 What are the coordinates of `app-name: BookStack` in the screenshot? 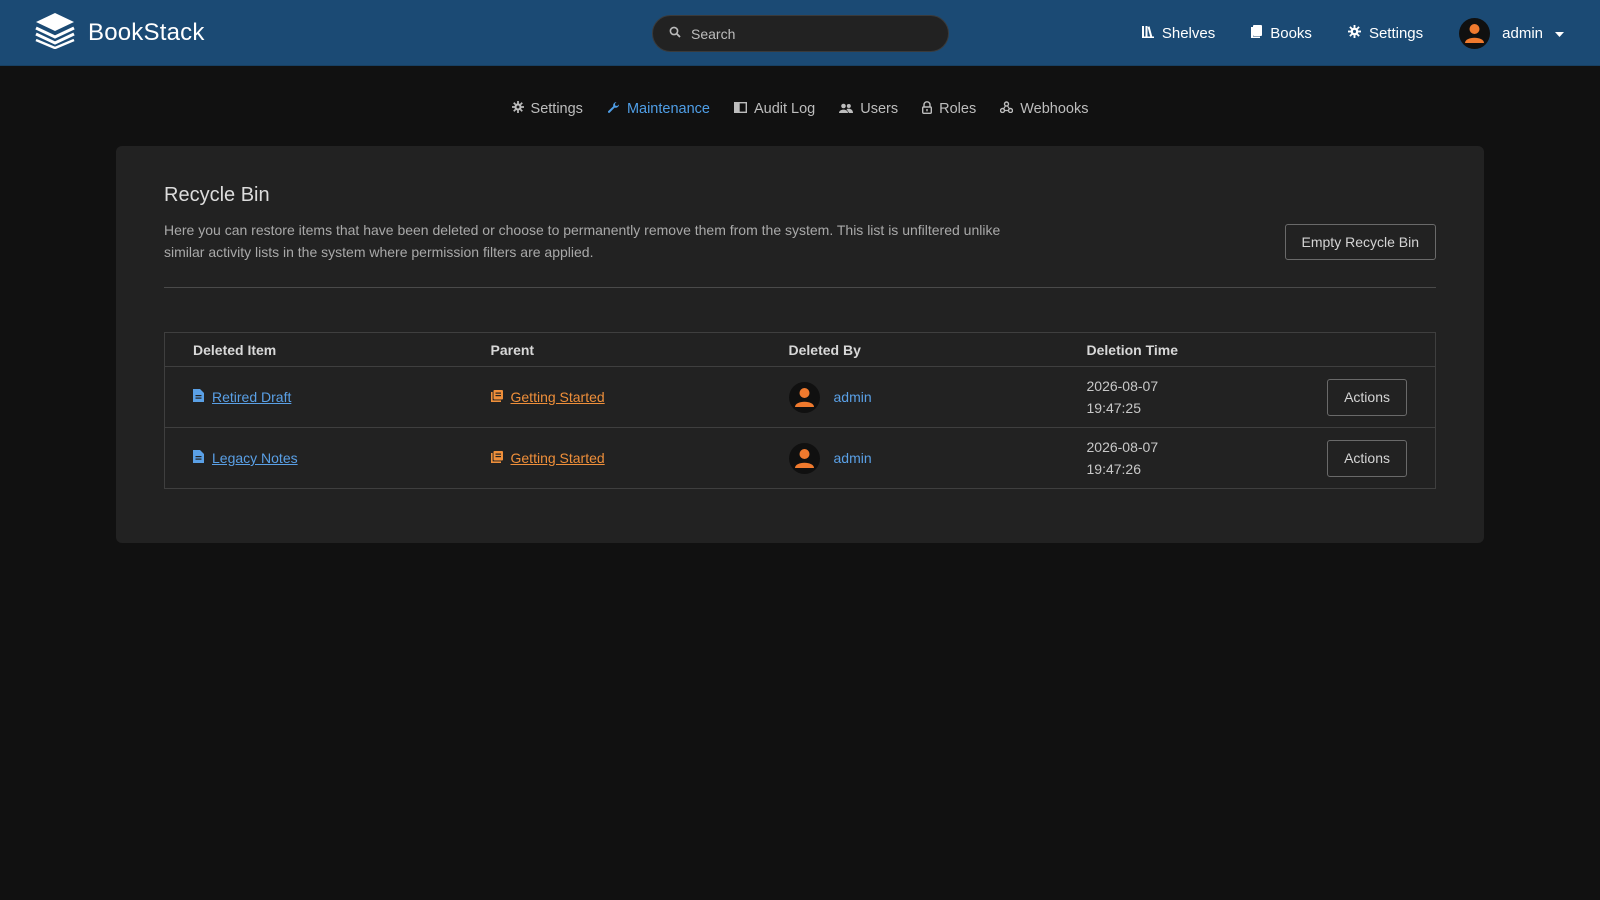 It's located at (146, 32).